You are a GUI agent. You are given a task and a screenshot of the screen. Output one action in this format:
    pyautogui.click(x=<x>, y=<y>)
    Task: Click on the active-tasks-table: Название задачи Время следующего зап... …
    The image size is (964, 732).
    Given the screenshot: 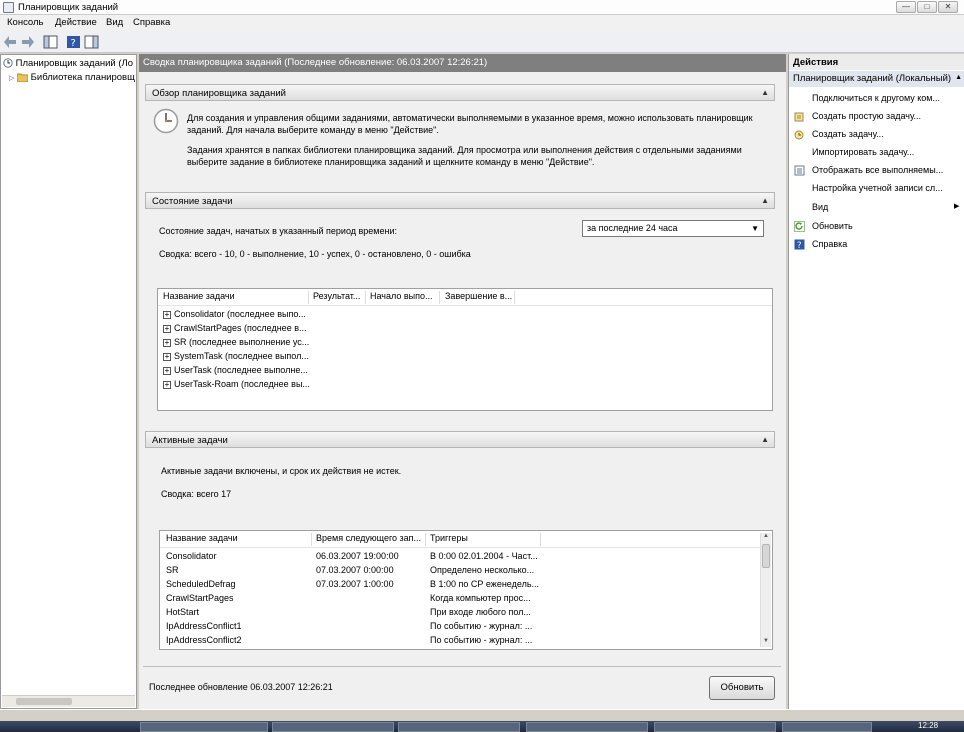 What is the action you would take?
    pyautogui.click(x=466, y=590)
    